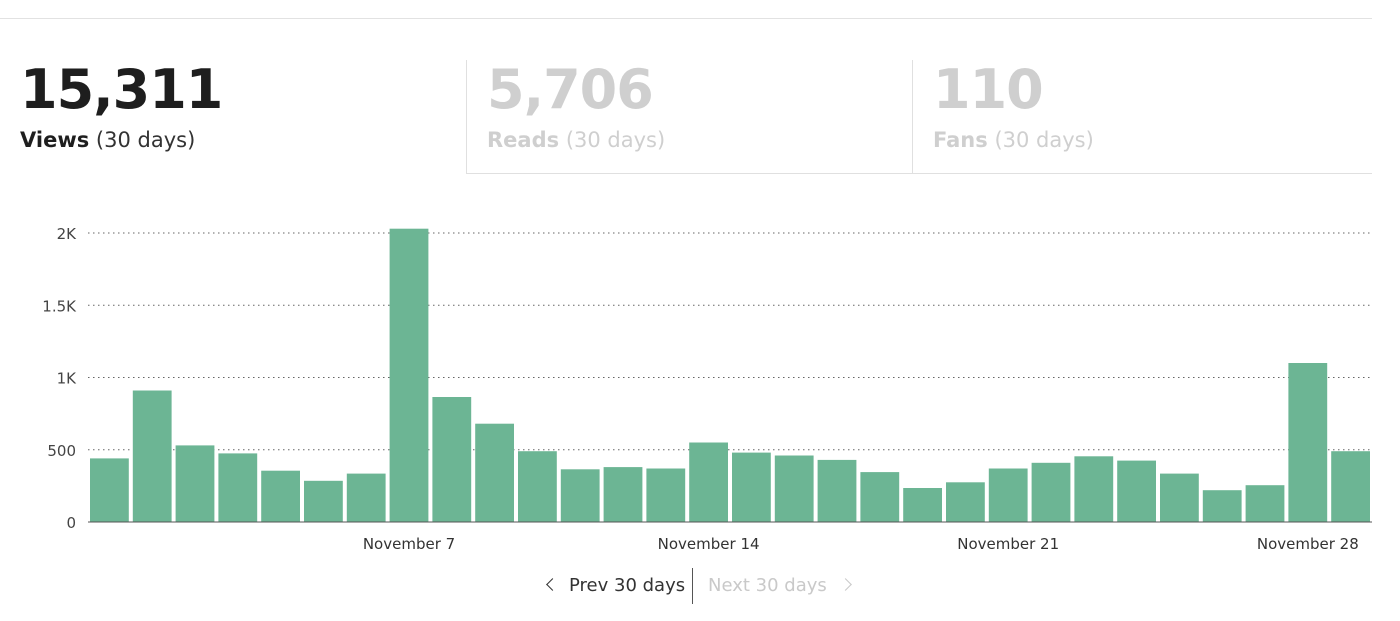 This screenshot has width=1400, height=621. What do you see at coordinates (523, 140) in the screenshot?
I see `reads-label-text: Reads` at bounding box center [523, 140].